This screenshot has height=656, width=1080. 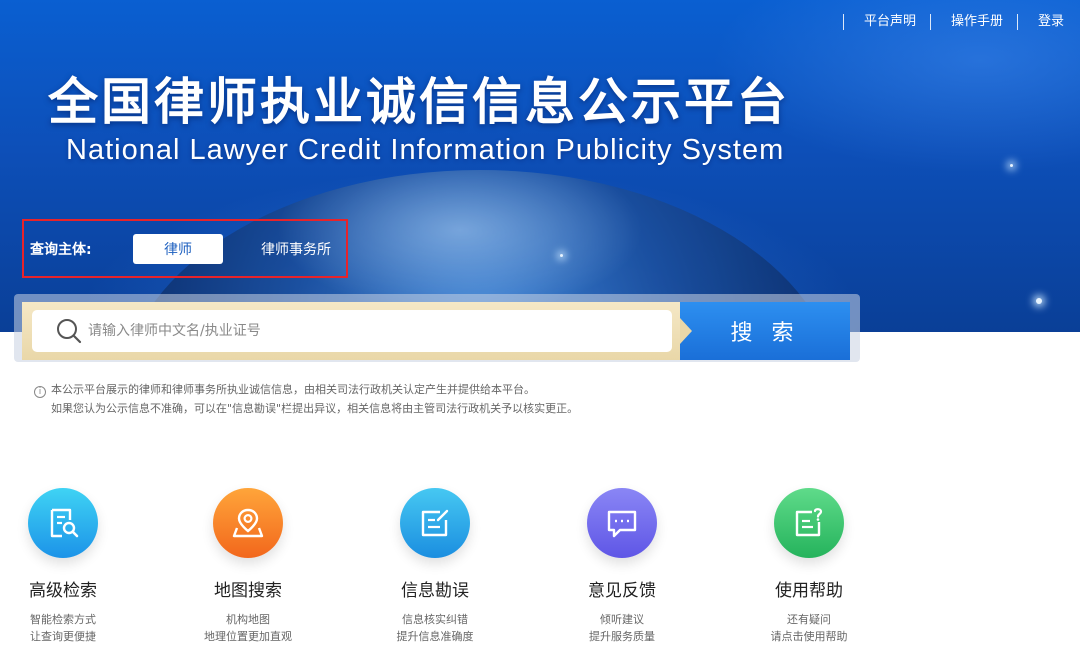 I want to click on feature-desc-line1: 信息核实纠错, so click(x=435, y=619).